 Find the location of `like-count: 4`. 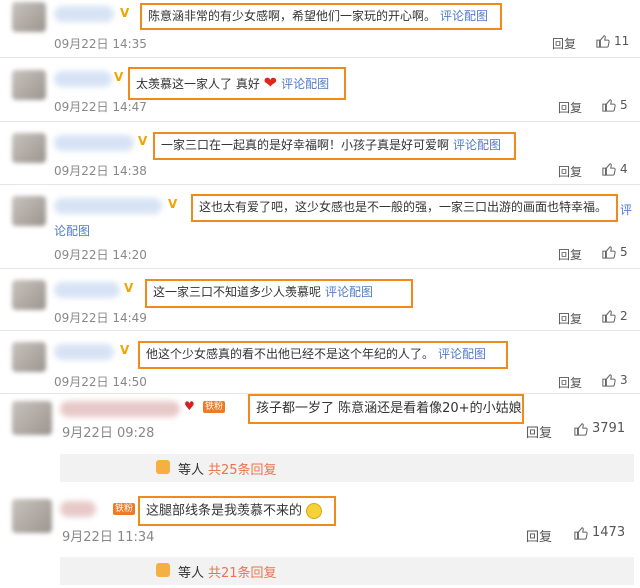

like-count: 4 is located at coordinates (624, 169).